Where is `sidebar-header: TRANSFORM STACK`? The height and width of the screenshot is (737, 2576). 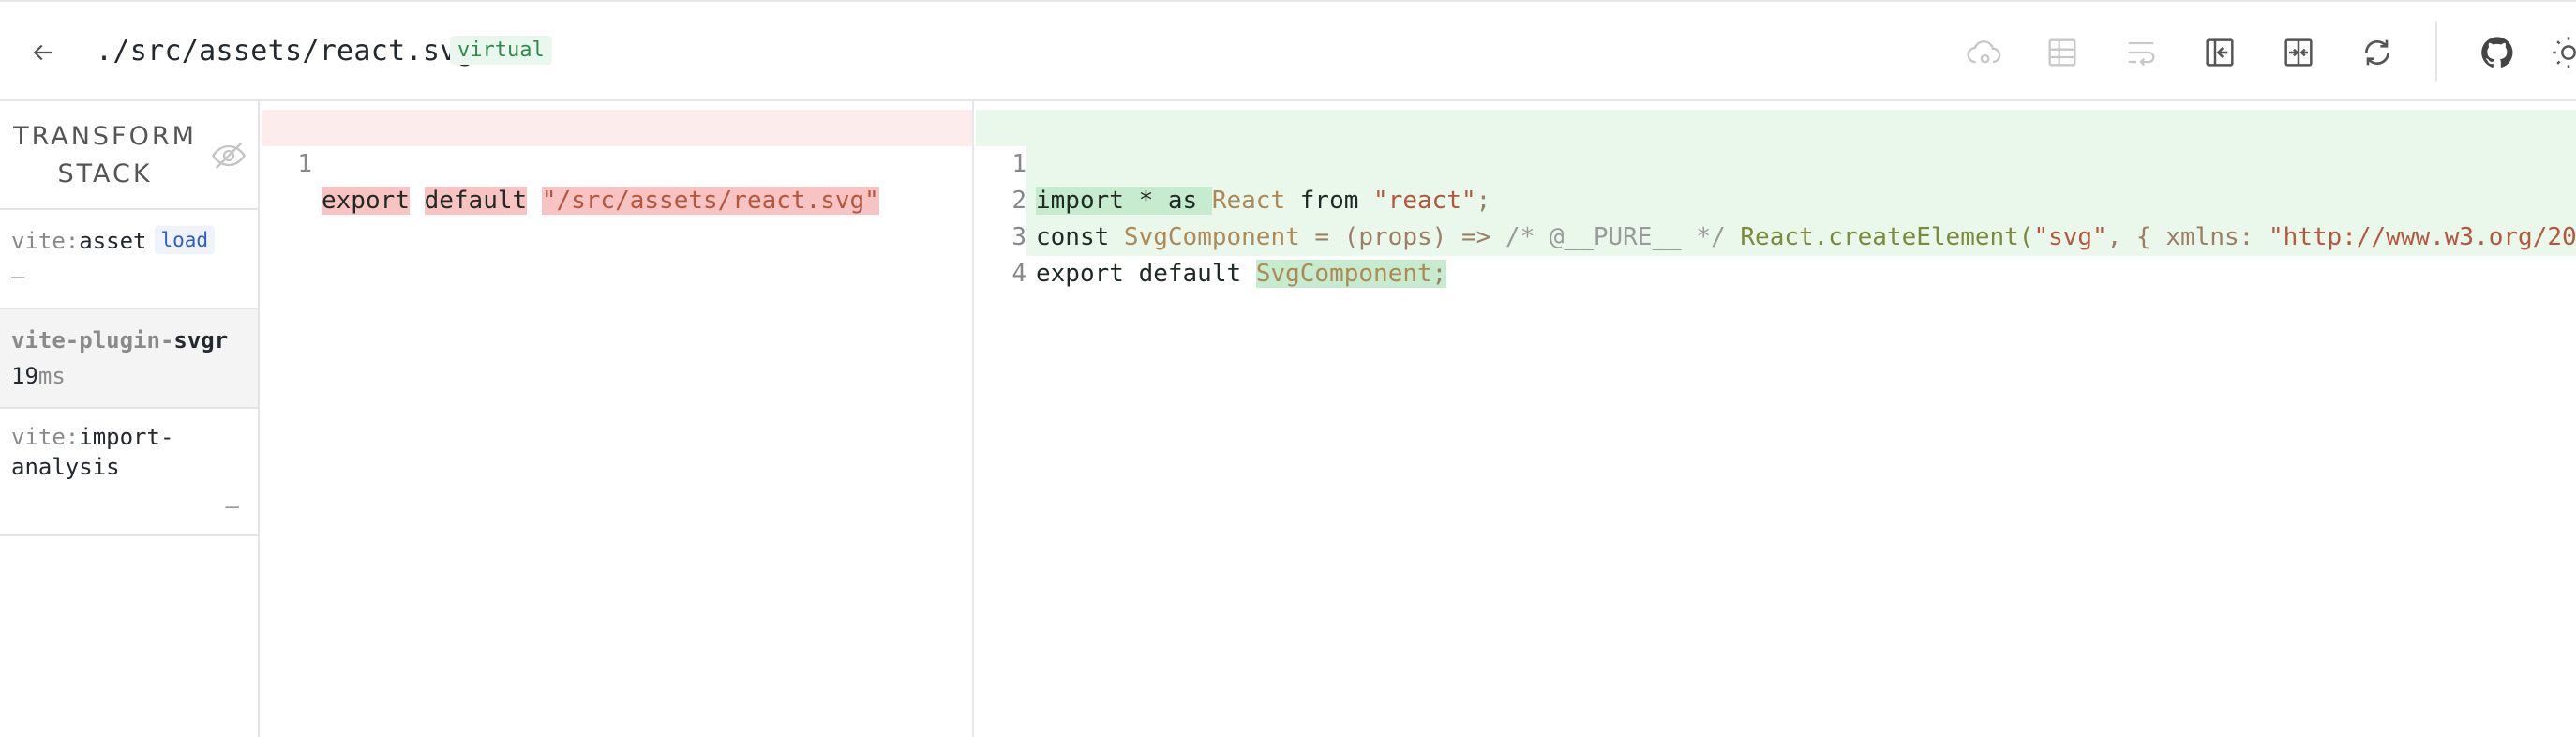 sidebar-header: TRANSFORM STACK is located at coordinates (129, 155).